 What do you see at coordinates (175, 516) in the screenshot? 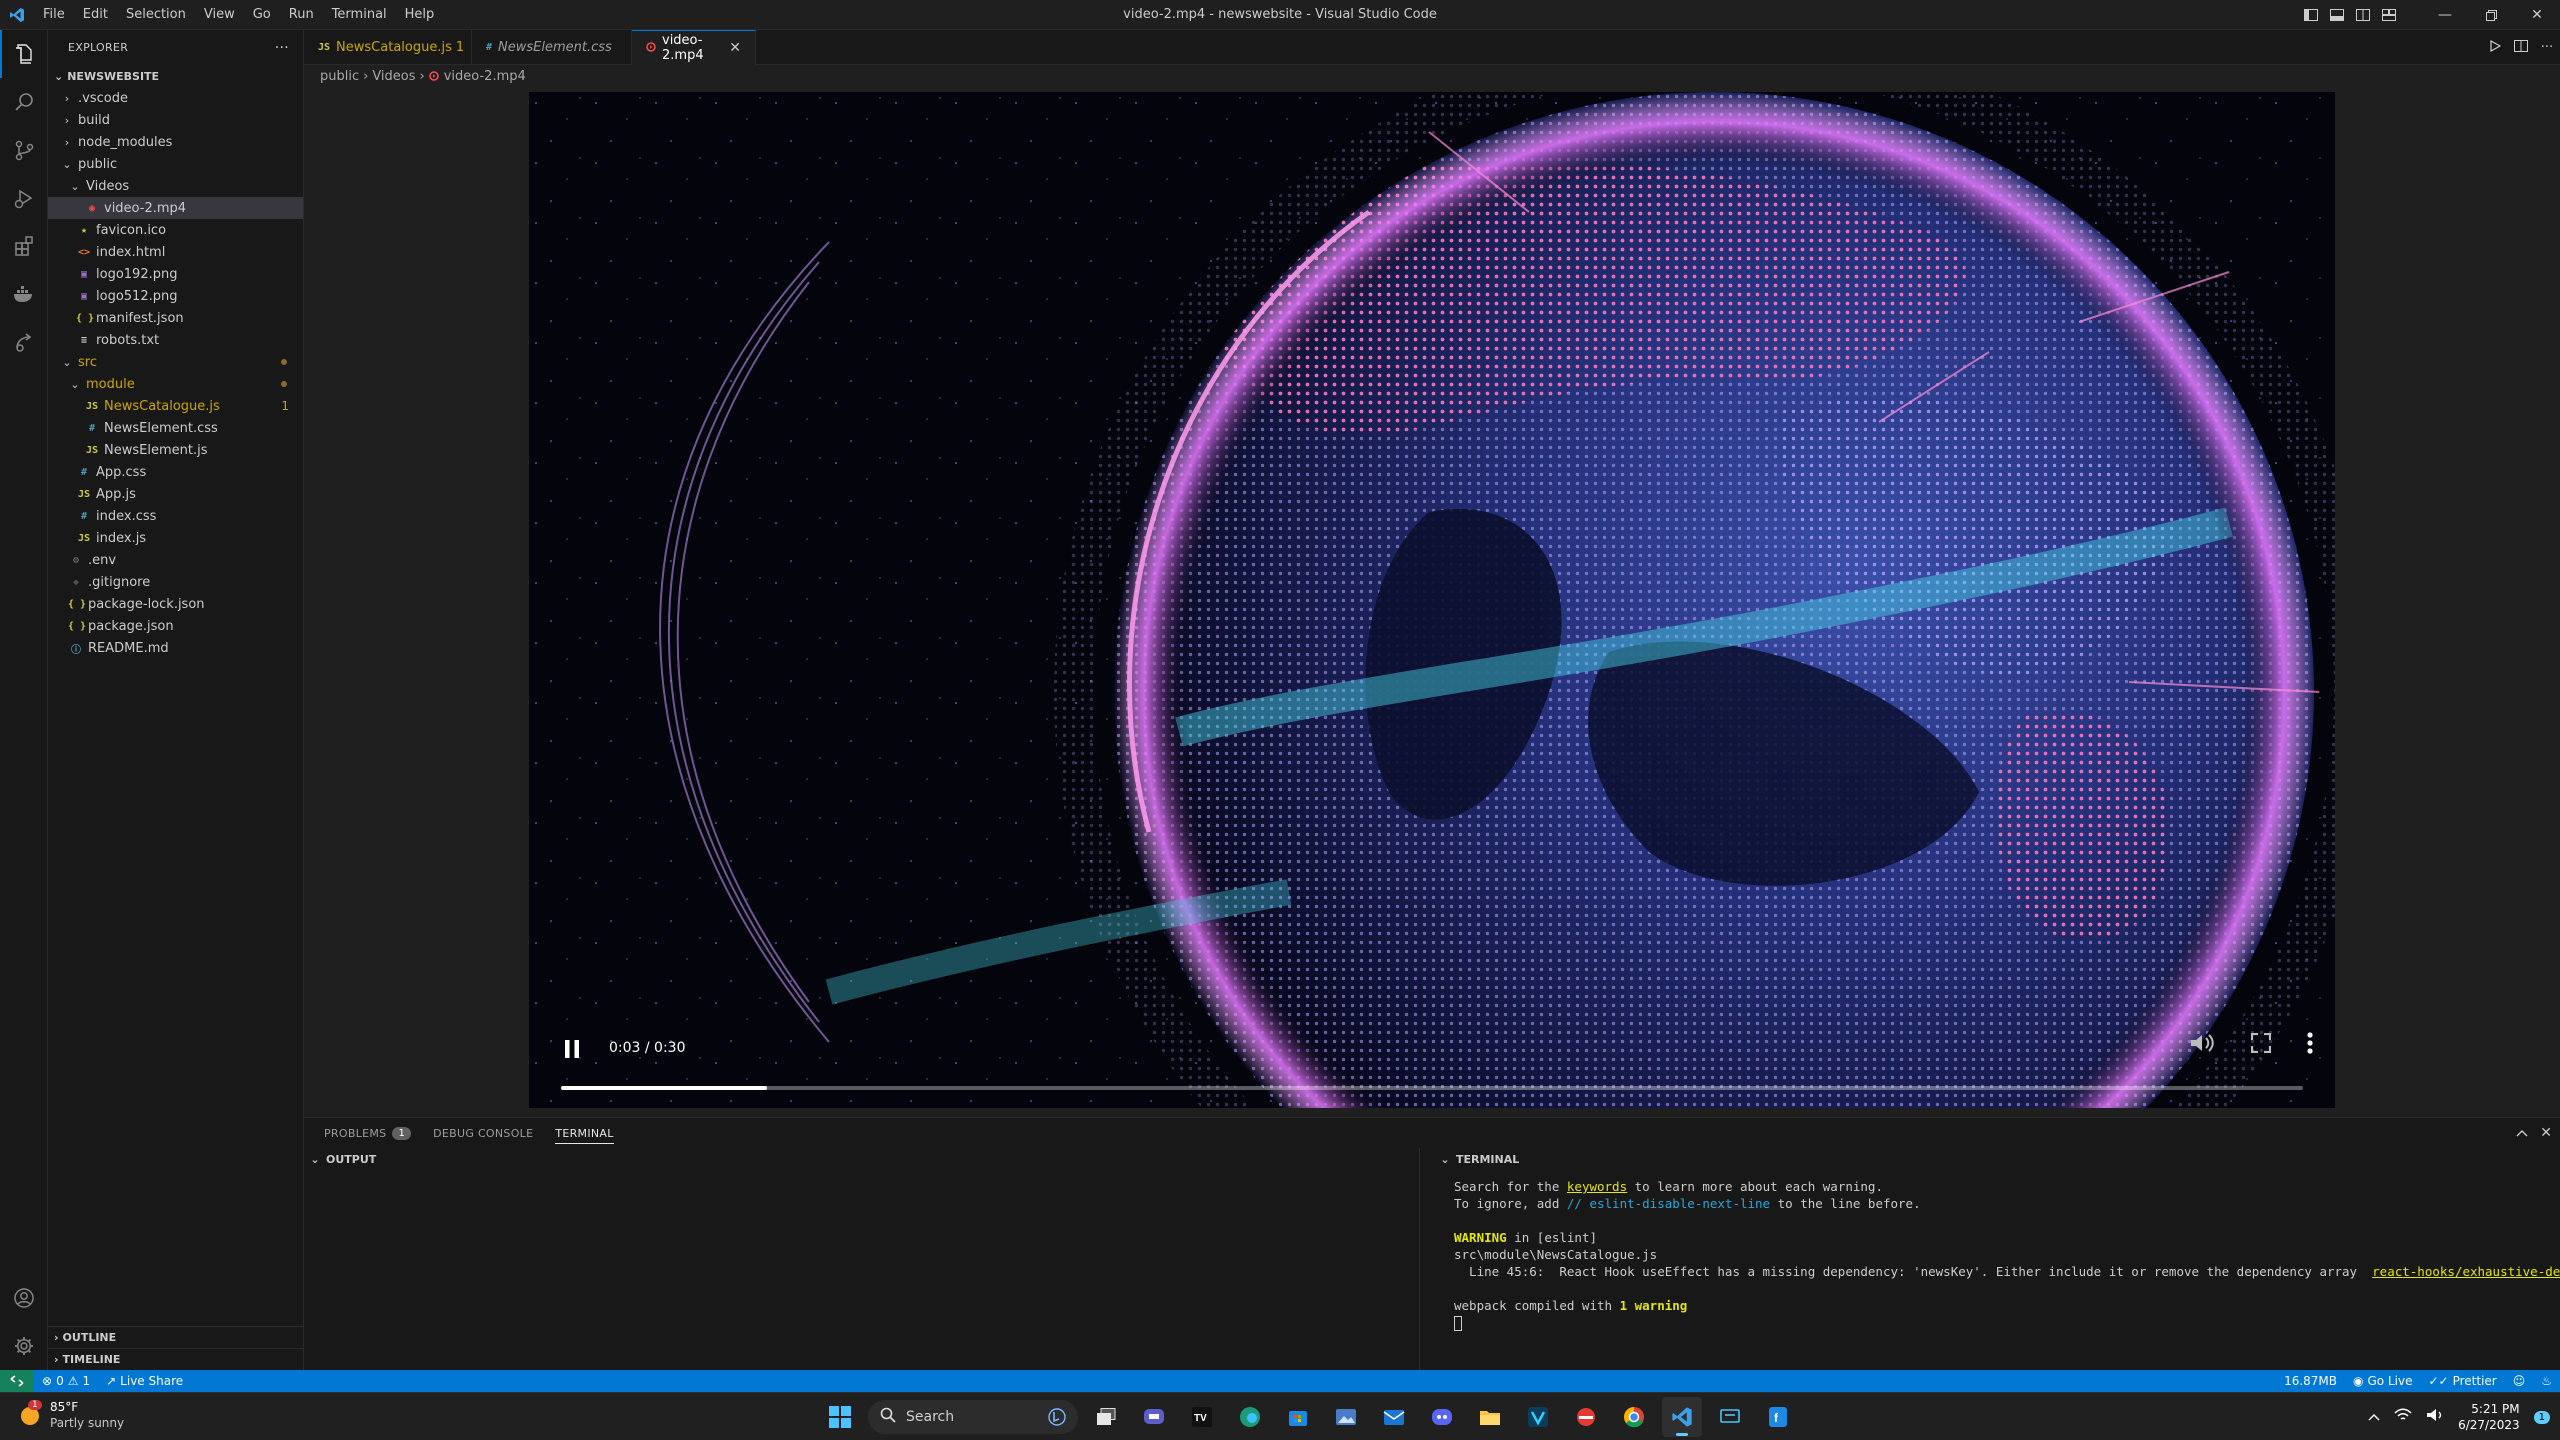
I see `tree-file: # index.css` at bounding box center [175, 516].